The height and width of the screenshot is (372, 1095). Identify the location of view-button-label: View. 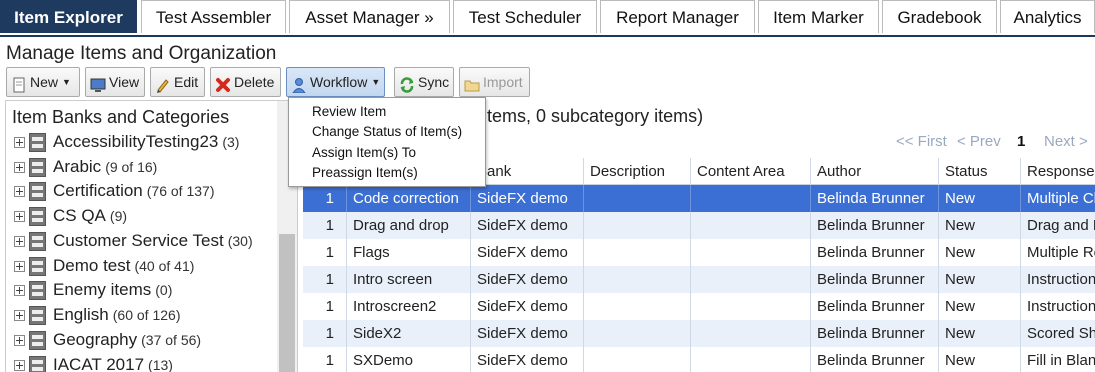
(124, 82).